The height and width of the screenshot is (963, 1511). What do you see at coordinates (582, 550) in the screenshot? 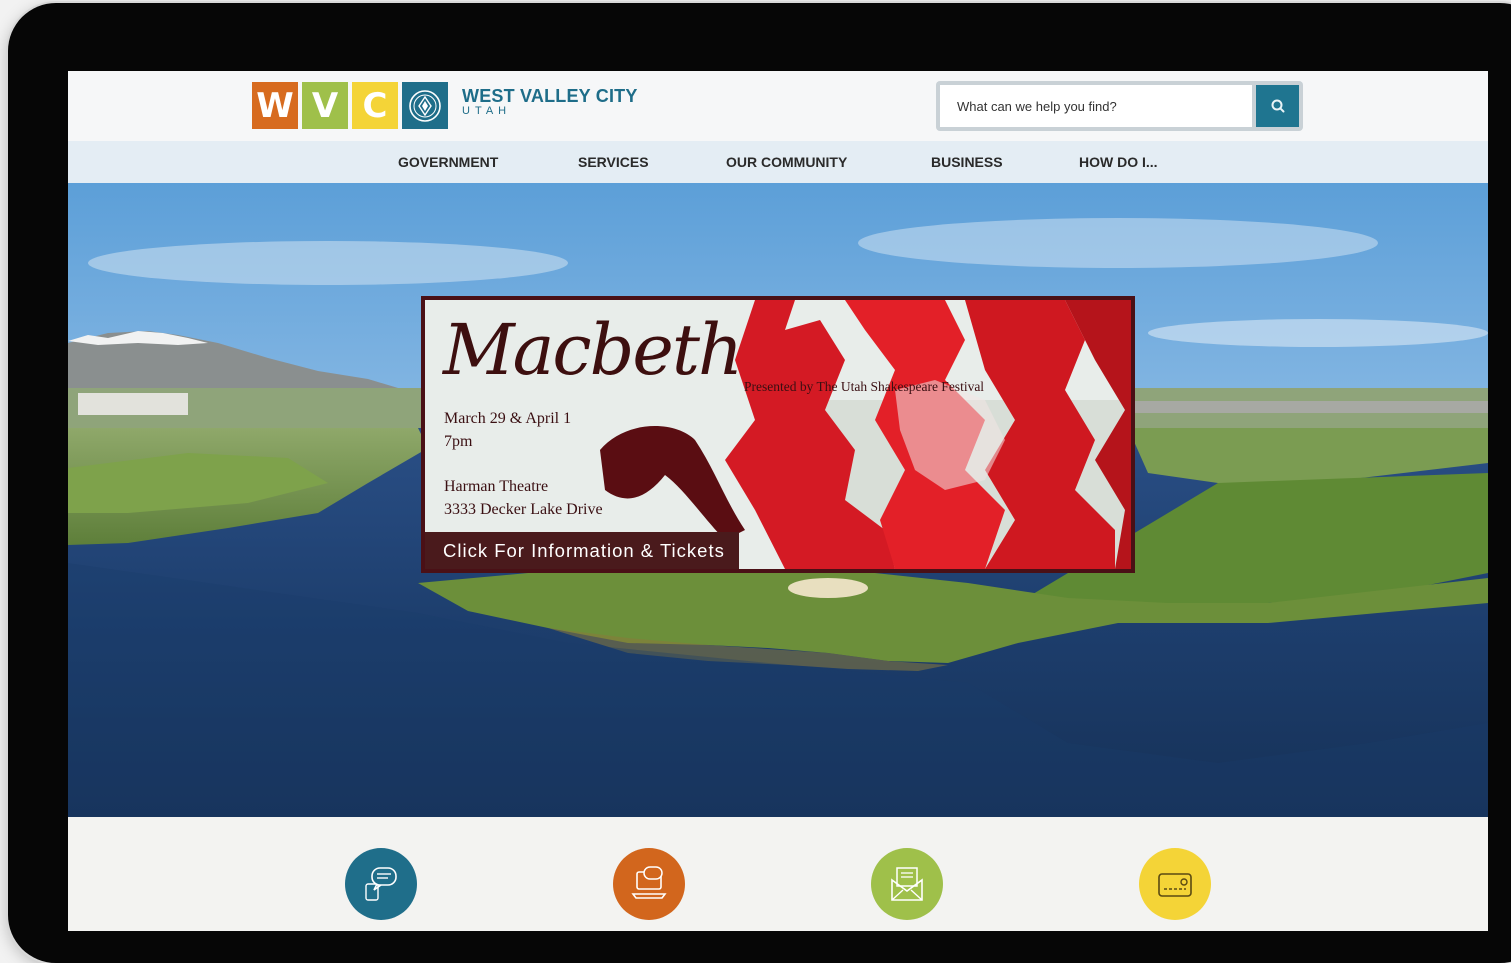
I see `info-tickets-button: Click For Information & Tickets` at bounding box center [582, 550].